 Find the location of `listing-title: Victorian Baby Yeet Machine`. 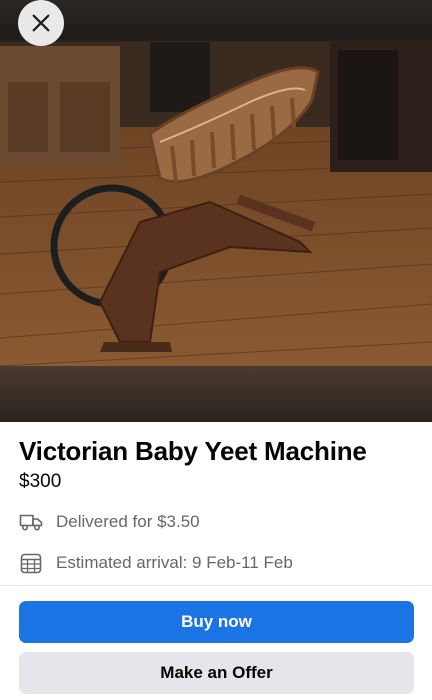

listing-title: Victorian Baby Yeet Machine is located at coordinates (193, 451).